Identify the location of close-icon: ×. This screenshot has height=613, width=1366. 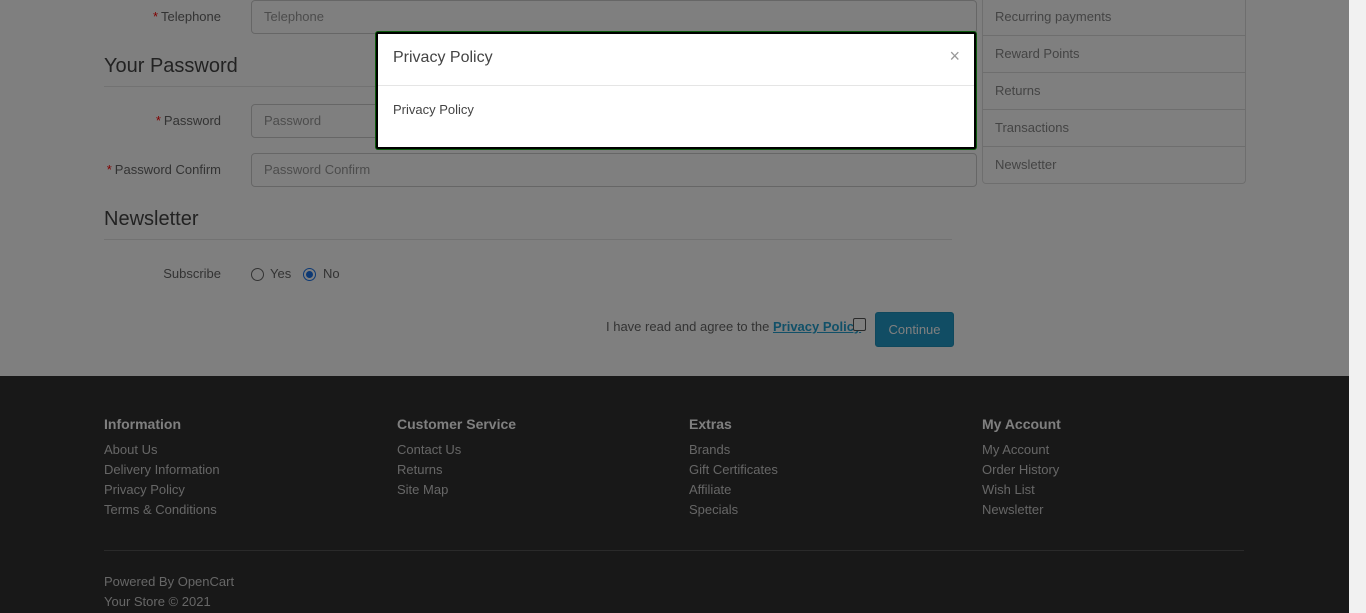
(954, 56).